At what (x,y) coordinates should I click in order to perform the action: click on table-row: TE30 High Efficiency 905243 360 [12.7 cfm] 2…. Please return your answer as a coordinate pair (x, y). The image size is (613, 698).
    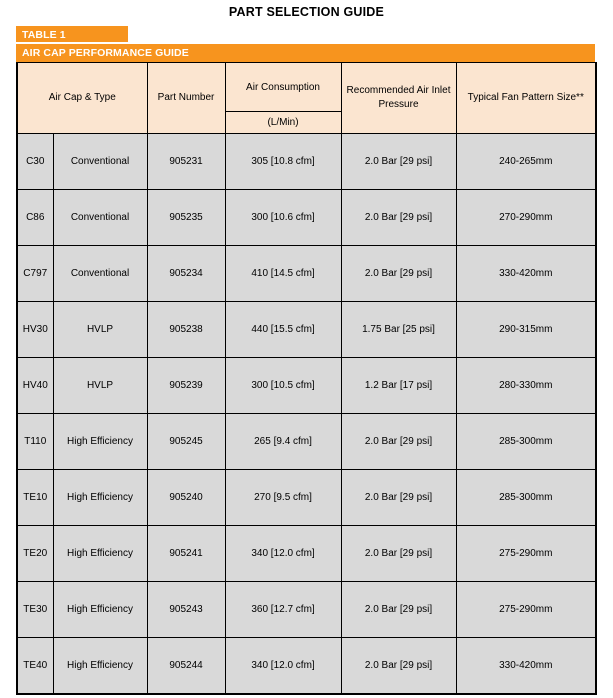
    Looking at the image, I should click on (306, 609).